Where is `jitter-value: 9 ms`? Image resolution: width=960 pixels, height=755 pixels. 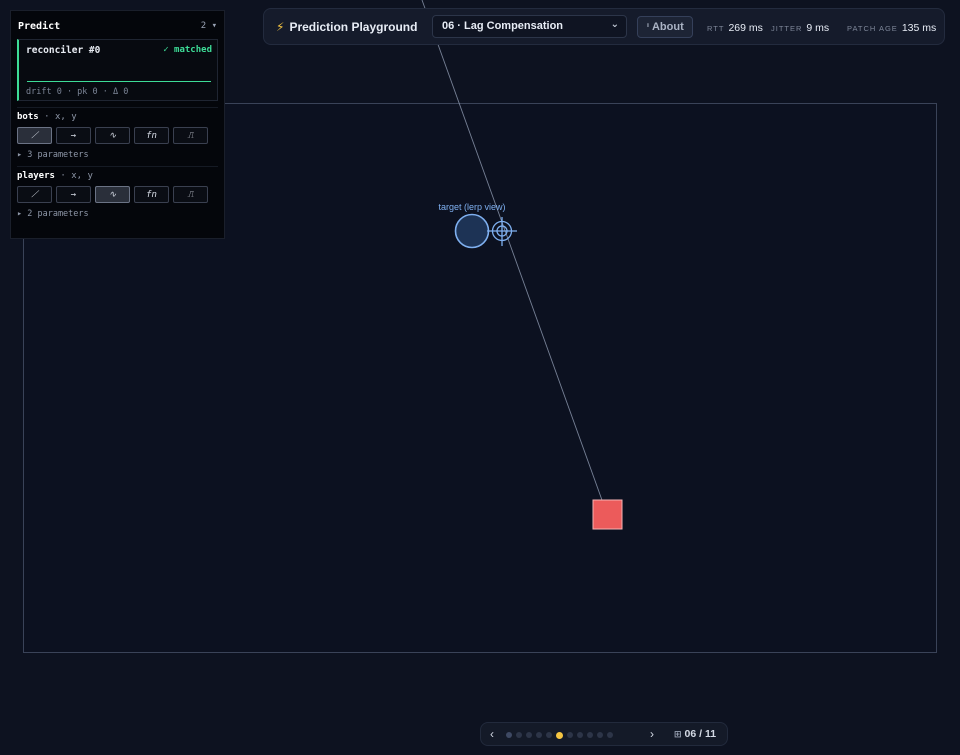
jitter-value: 9 ms is located at coordinates (818, 28).